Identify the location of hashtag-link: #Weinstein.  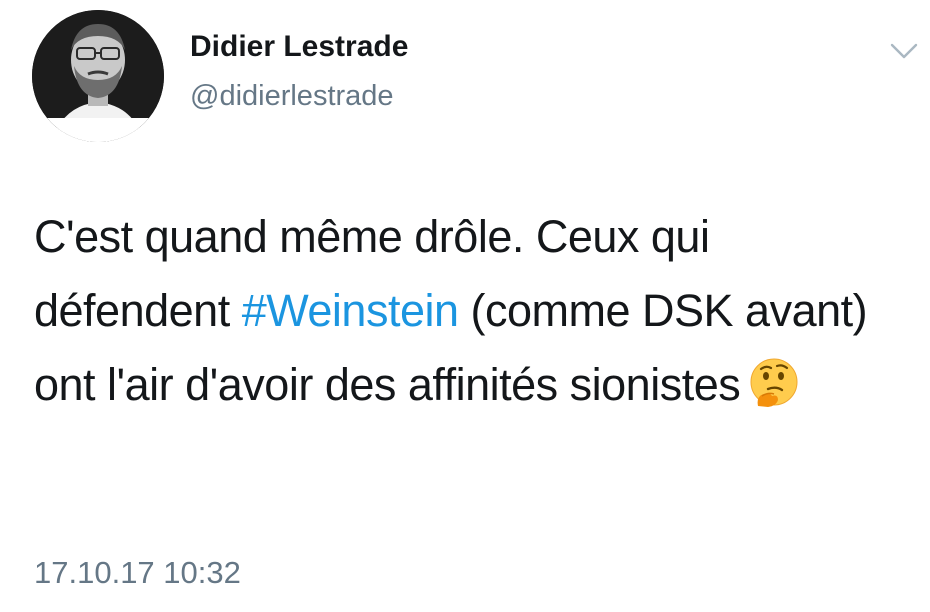
(350, 310).